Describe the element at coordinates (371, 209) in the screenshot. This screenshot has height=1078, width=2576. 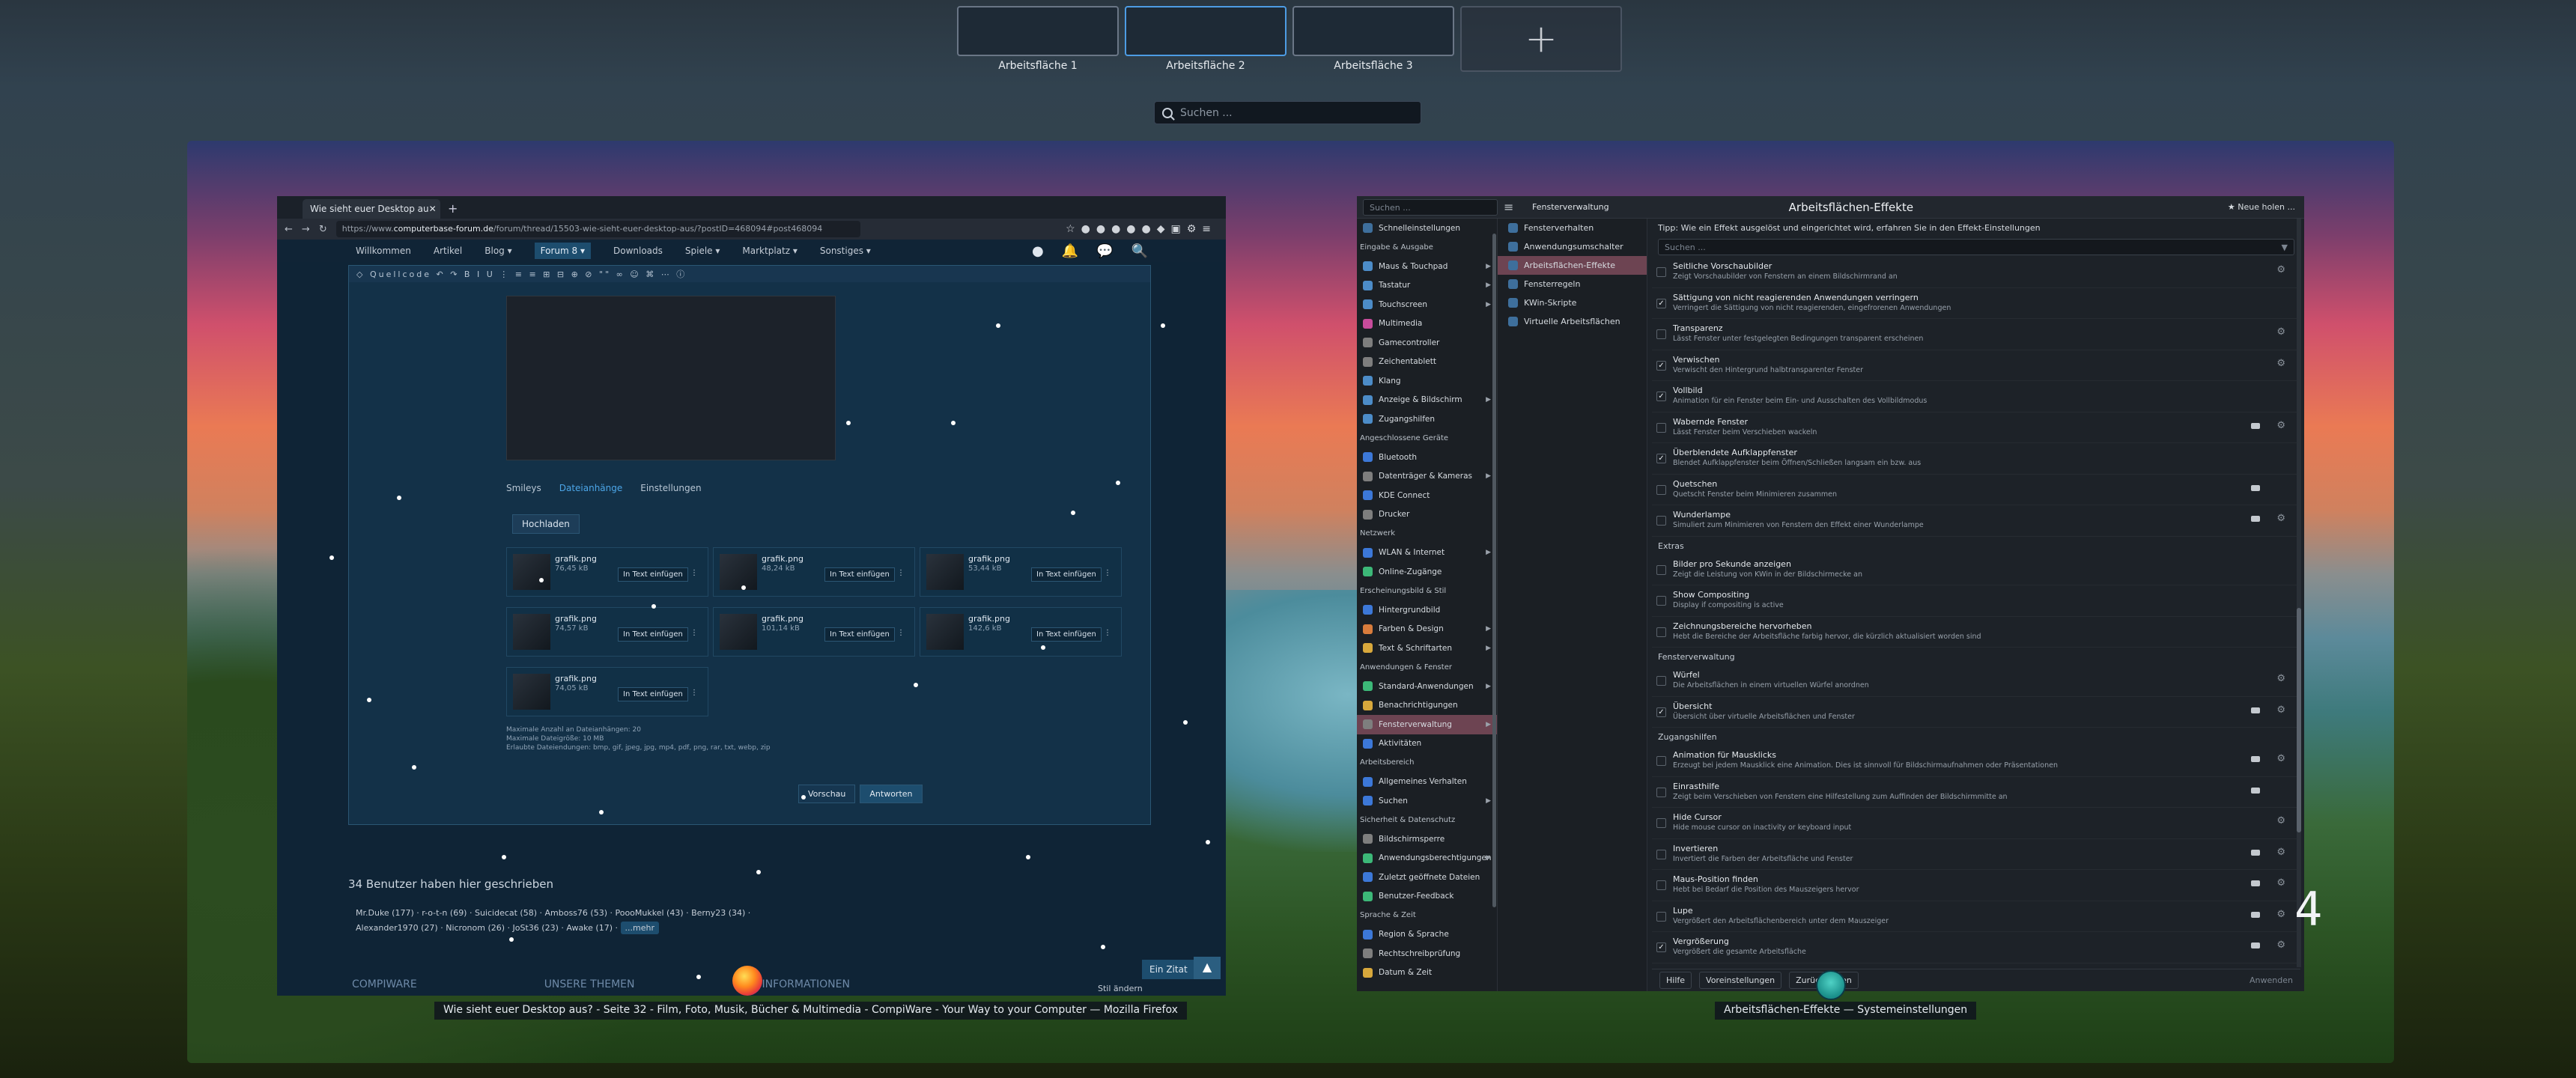
I see `firefox-tab: Wie sieht euer Desktop au ✕` at that location.